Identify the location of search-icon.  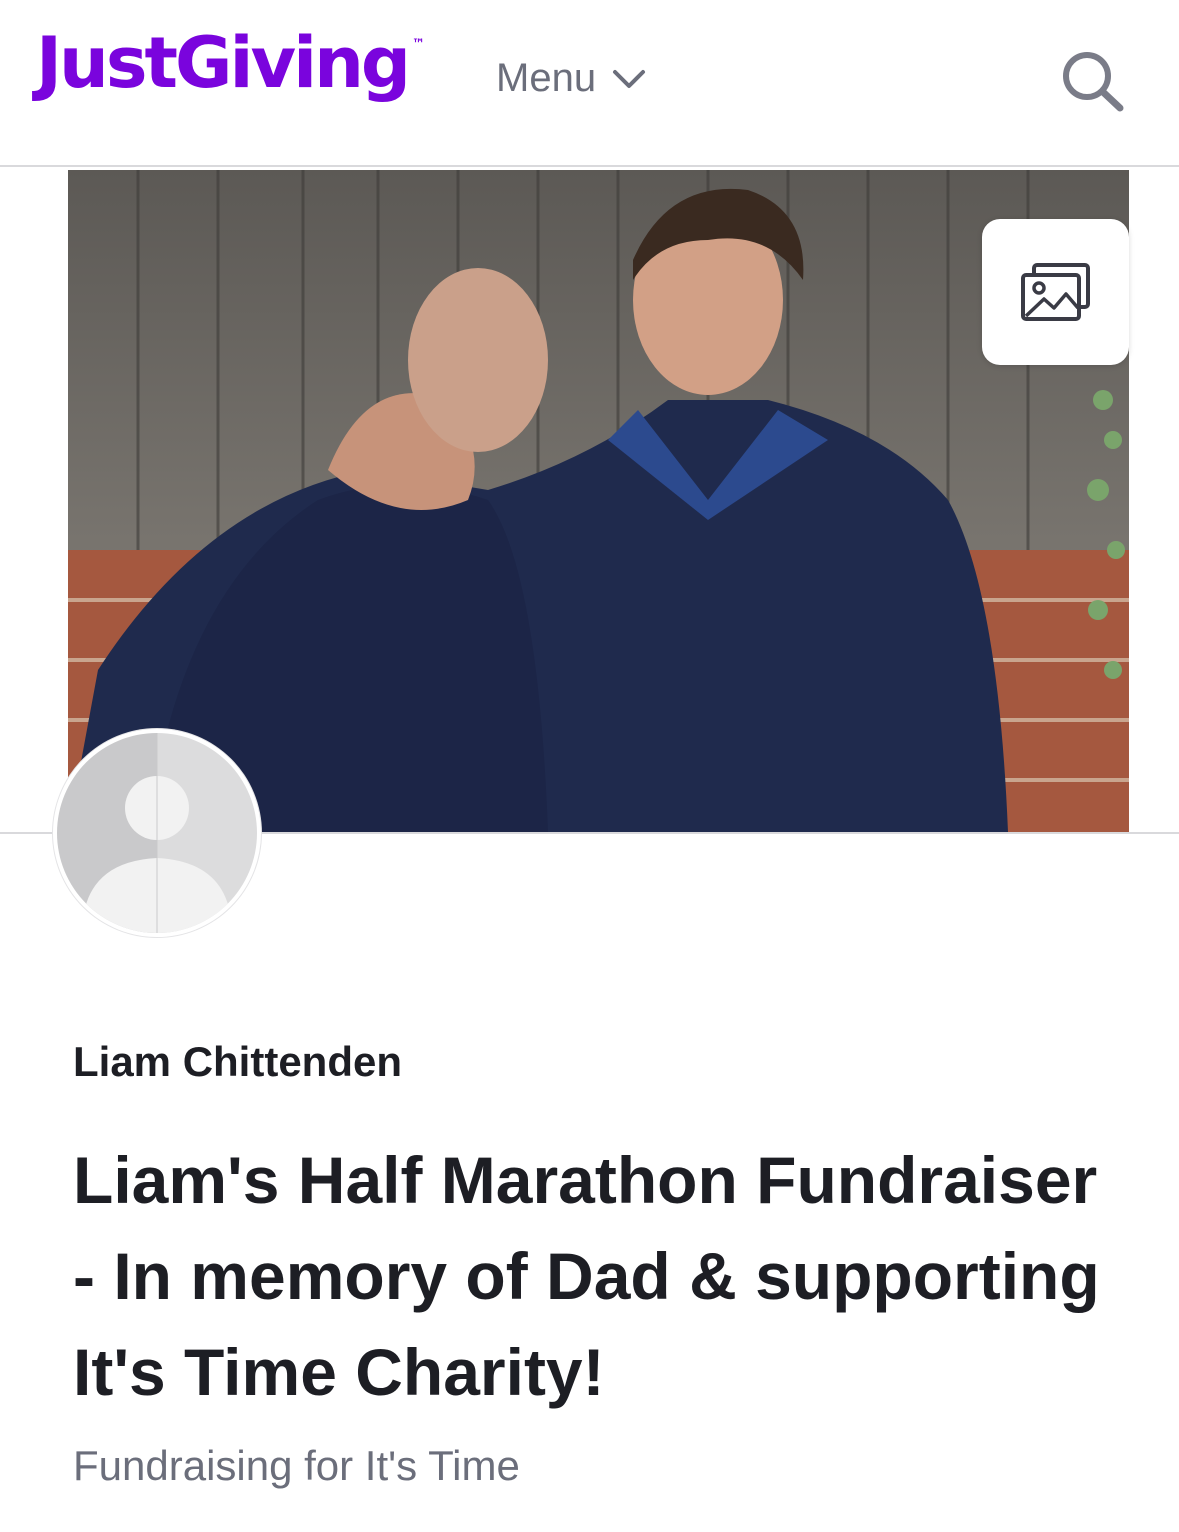
(1093, 81).